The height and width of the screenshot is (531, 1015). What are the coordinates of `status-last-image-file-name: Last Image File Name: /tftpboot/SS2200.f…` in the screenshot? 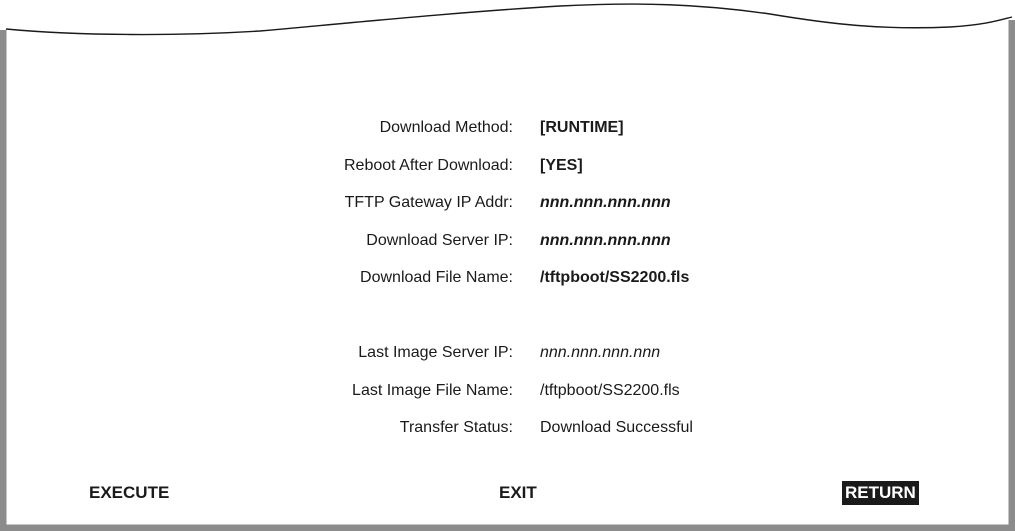 It's located at (507, 391).